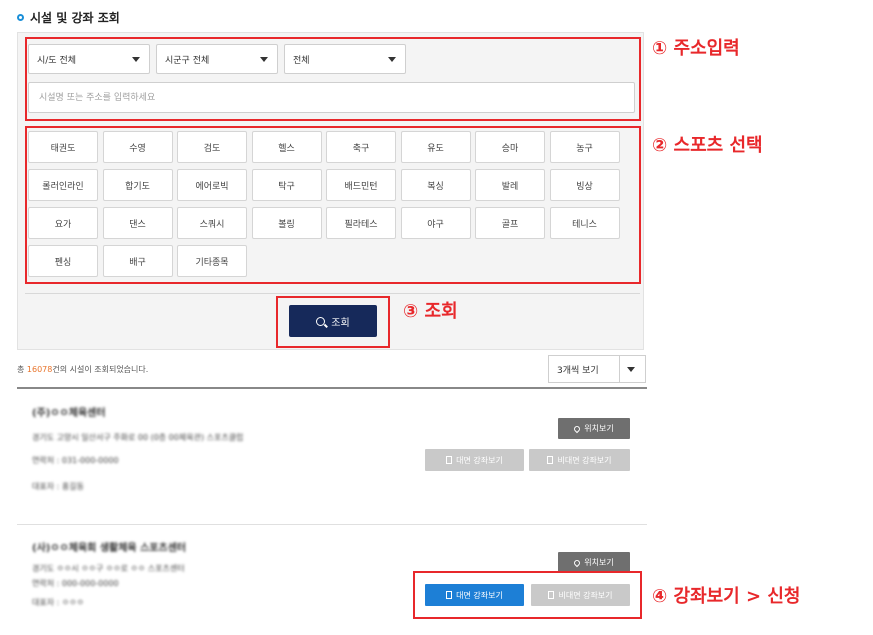  What do you see at coordinates (332, 293) in the screenshot?
I see `divider` at bounding box center [332, 293].